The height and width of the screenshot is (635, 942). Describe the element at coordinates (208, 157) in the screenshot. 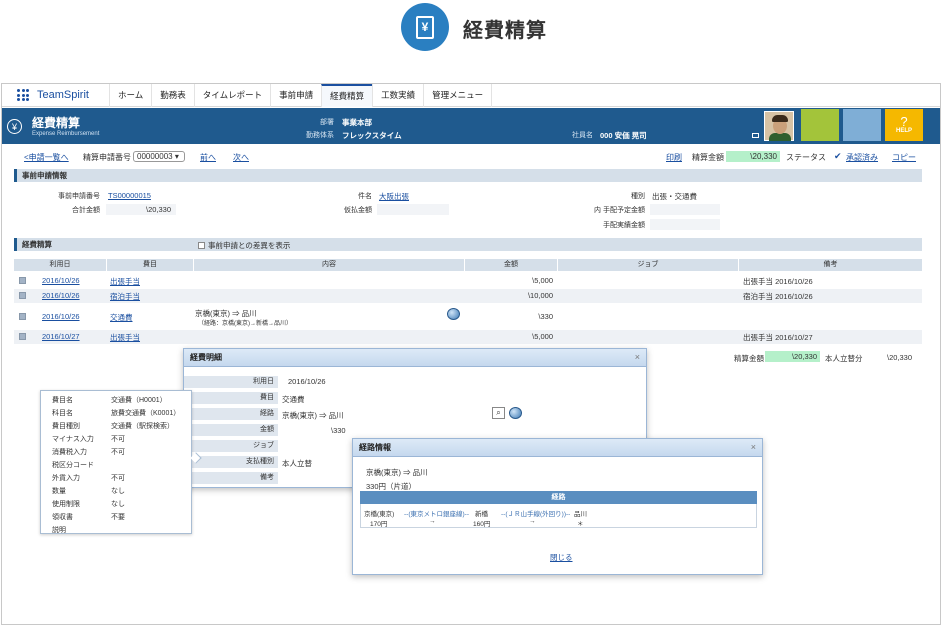

I see `prev-link: 前へ` at that location.